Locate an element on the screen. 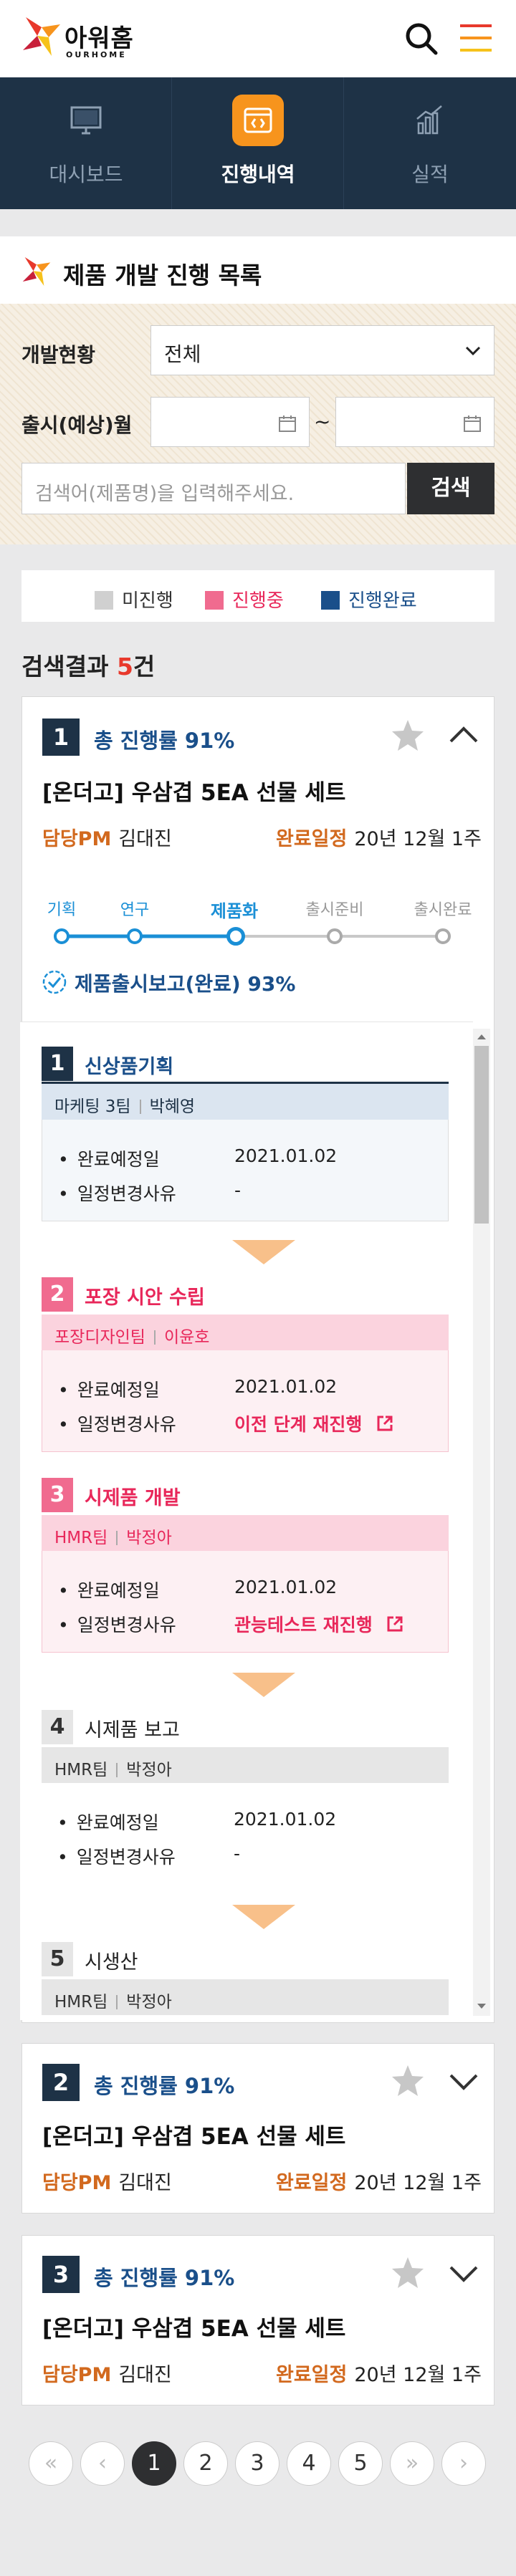  stage-number: 1 is located at coordinates (57, 1064).